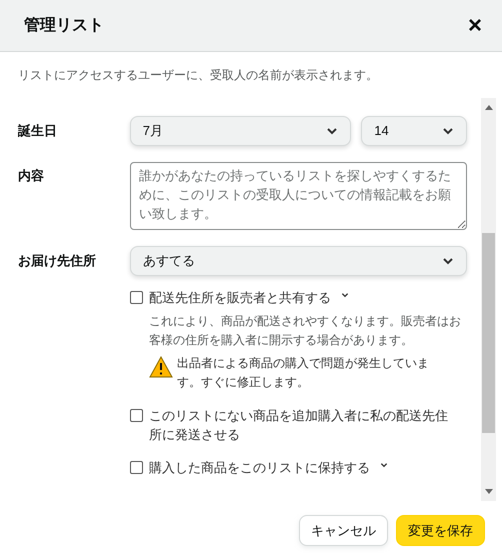 Image resolution: width=502 pixels, height=558 pixels. Describe the element at coordinates (38, 131) in the screenshot. I see `field-label: 誕生日` at that location.